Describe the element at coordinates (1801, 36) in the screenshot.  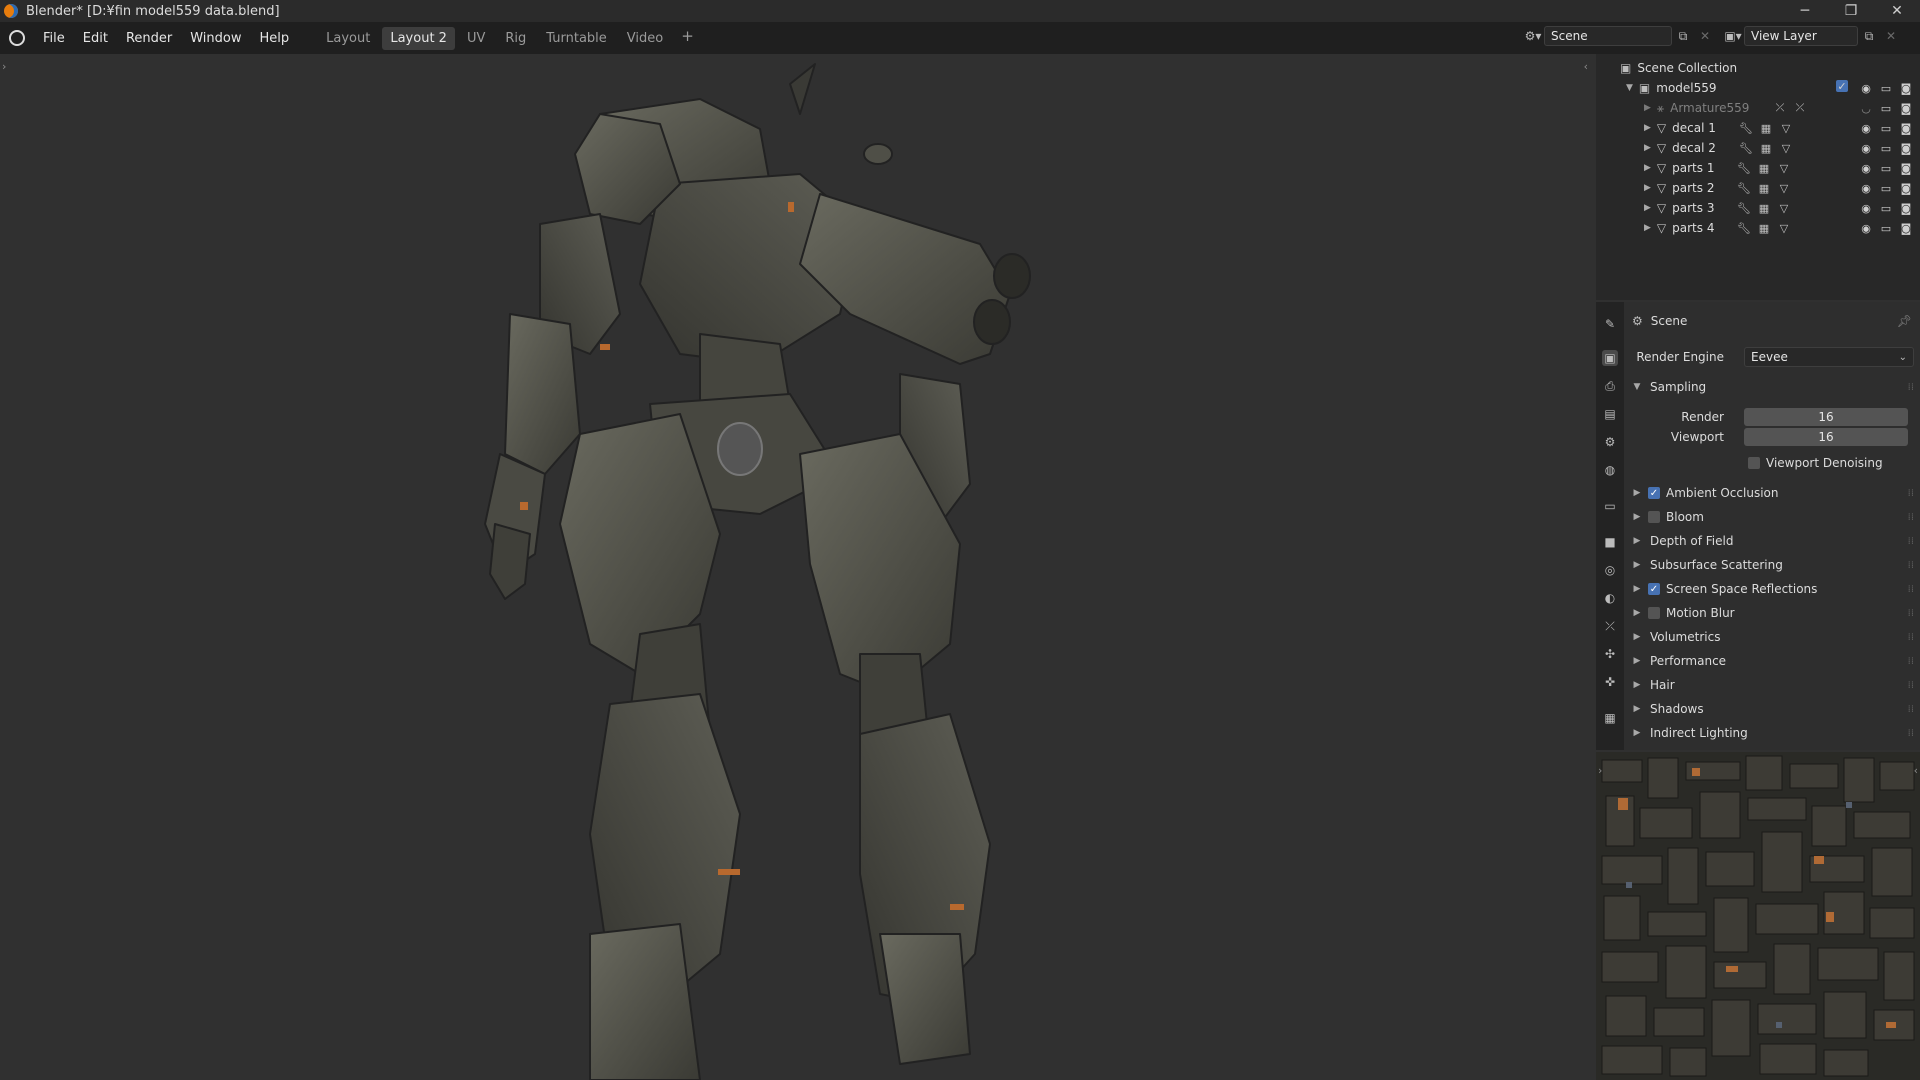
I see `view-layer-name-field: View Layer` at that location.